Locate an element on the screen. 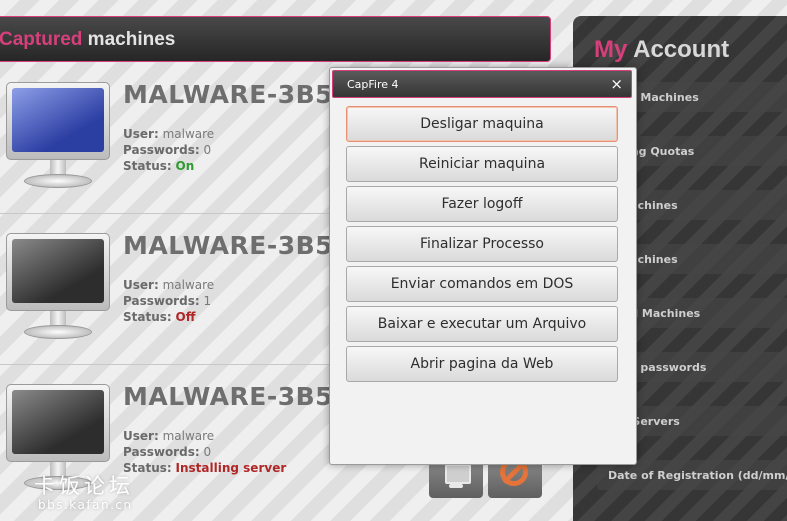 This screenshot has height=521, width=787. machine-1-passwords: Passwords: 0 is located at coordinates (167, 150).